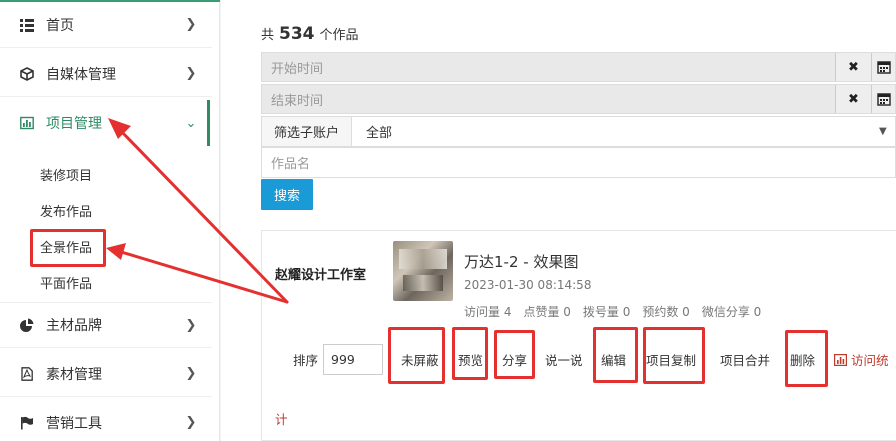  I want to click on stat-calls: 拨号量 0, so click(606, 312).